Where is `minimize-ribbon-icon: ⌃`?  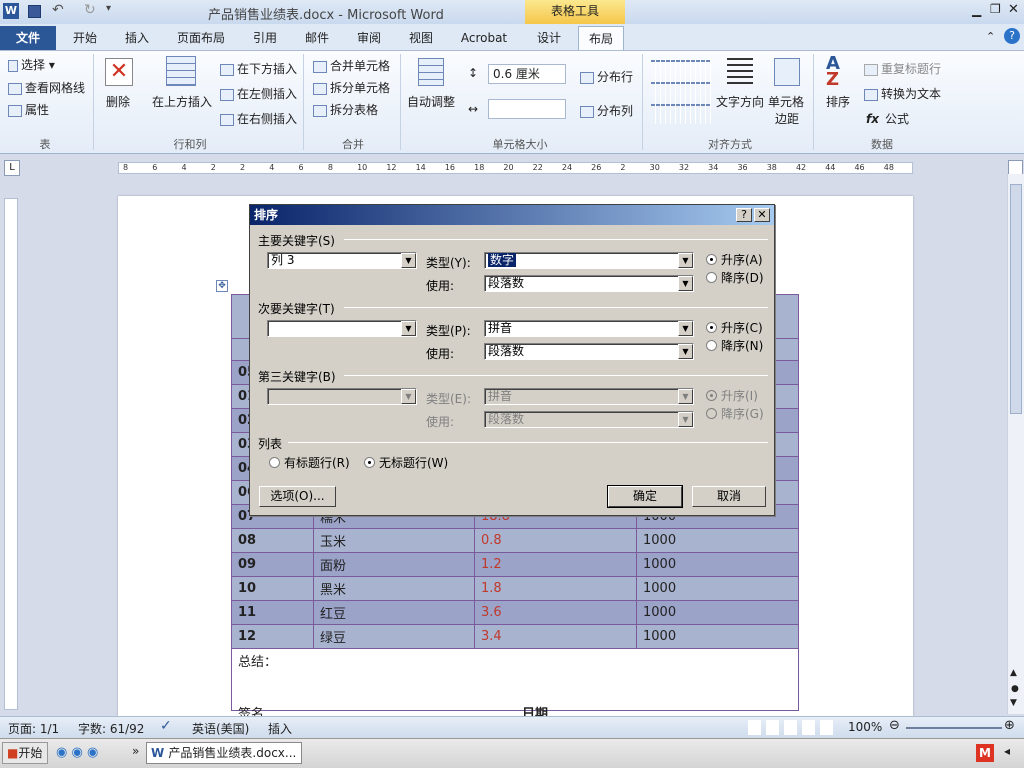
minimize-ribbon-icon: ⌃ is located at coordinates (990, 36).